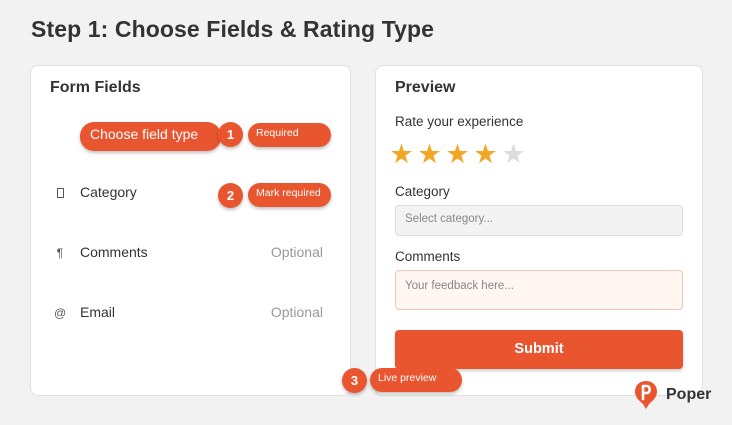 The width and height of the screenshot is (732, 425). What do you see at coordinates (296, 312) in the screenshot?
I see `field-status-email: Optional` at bounding box center [296, 312].